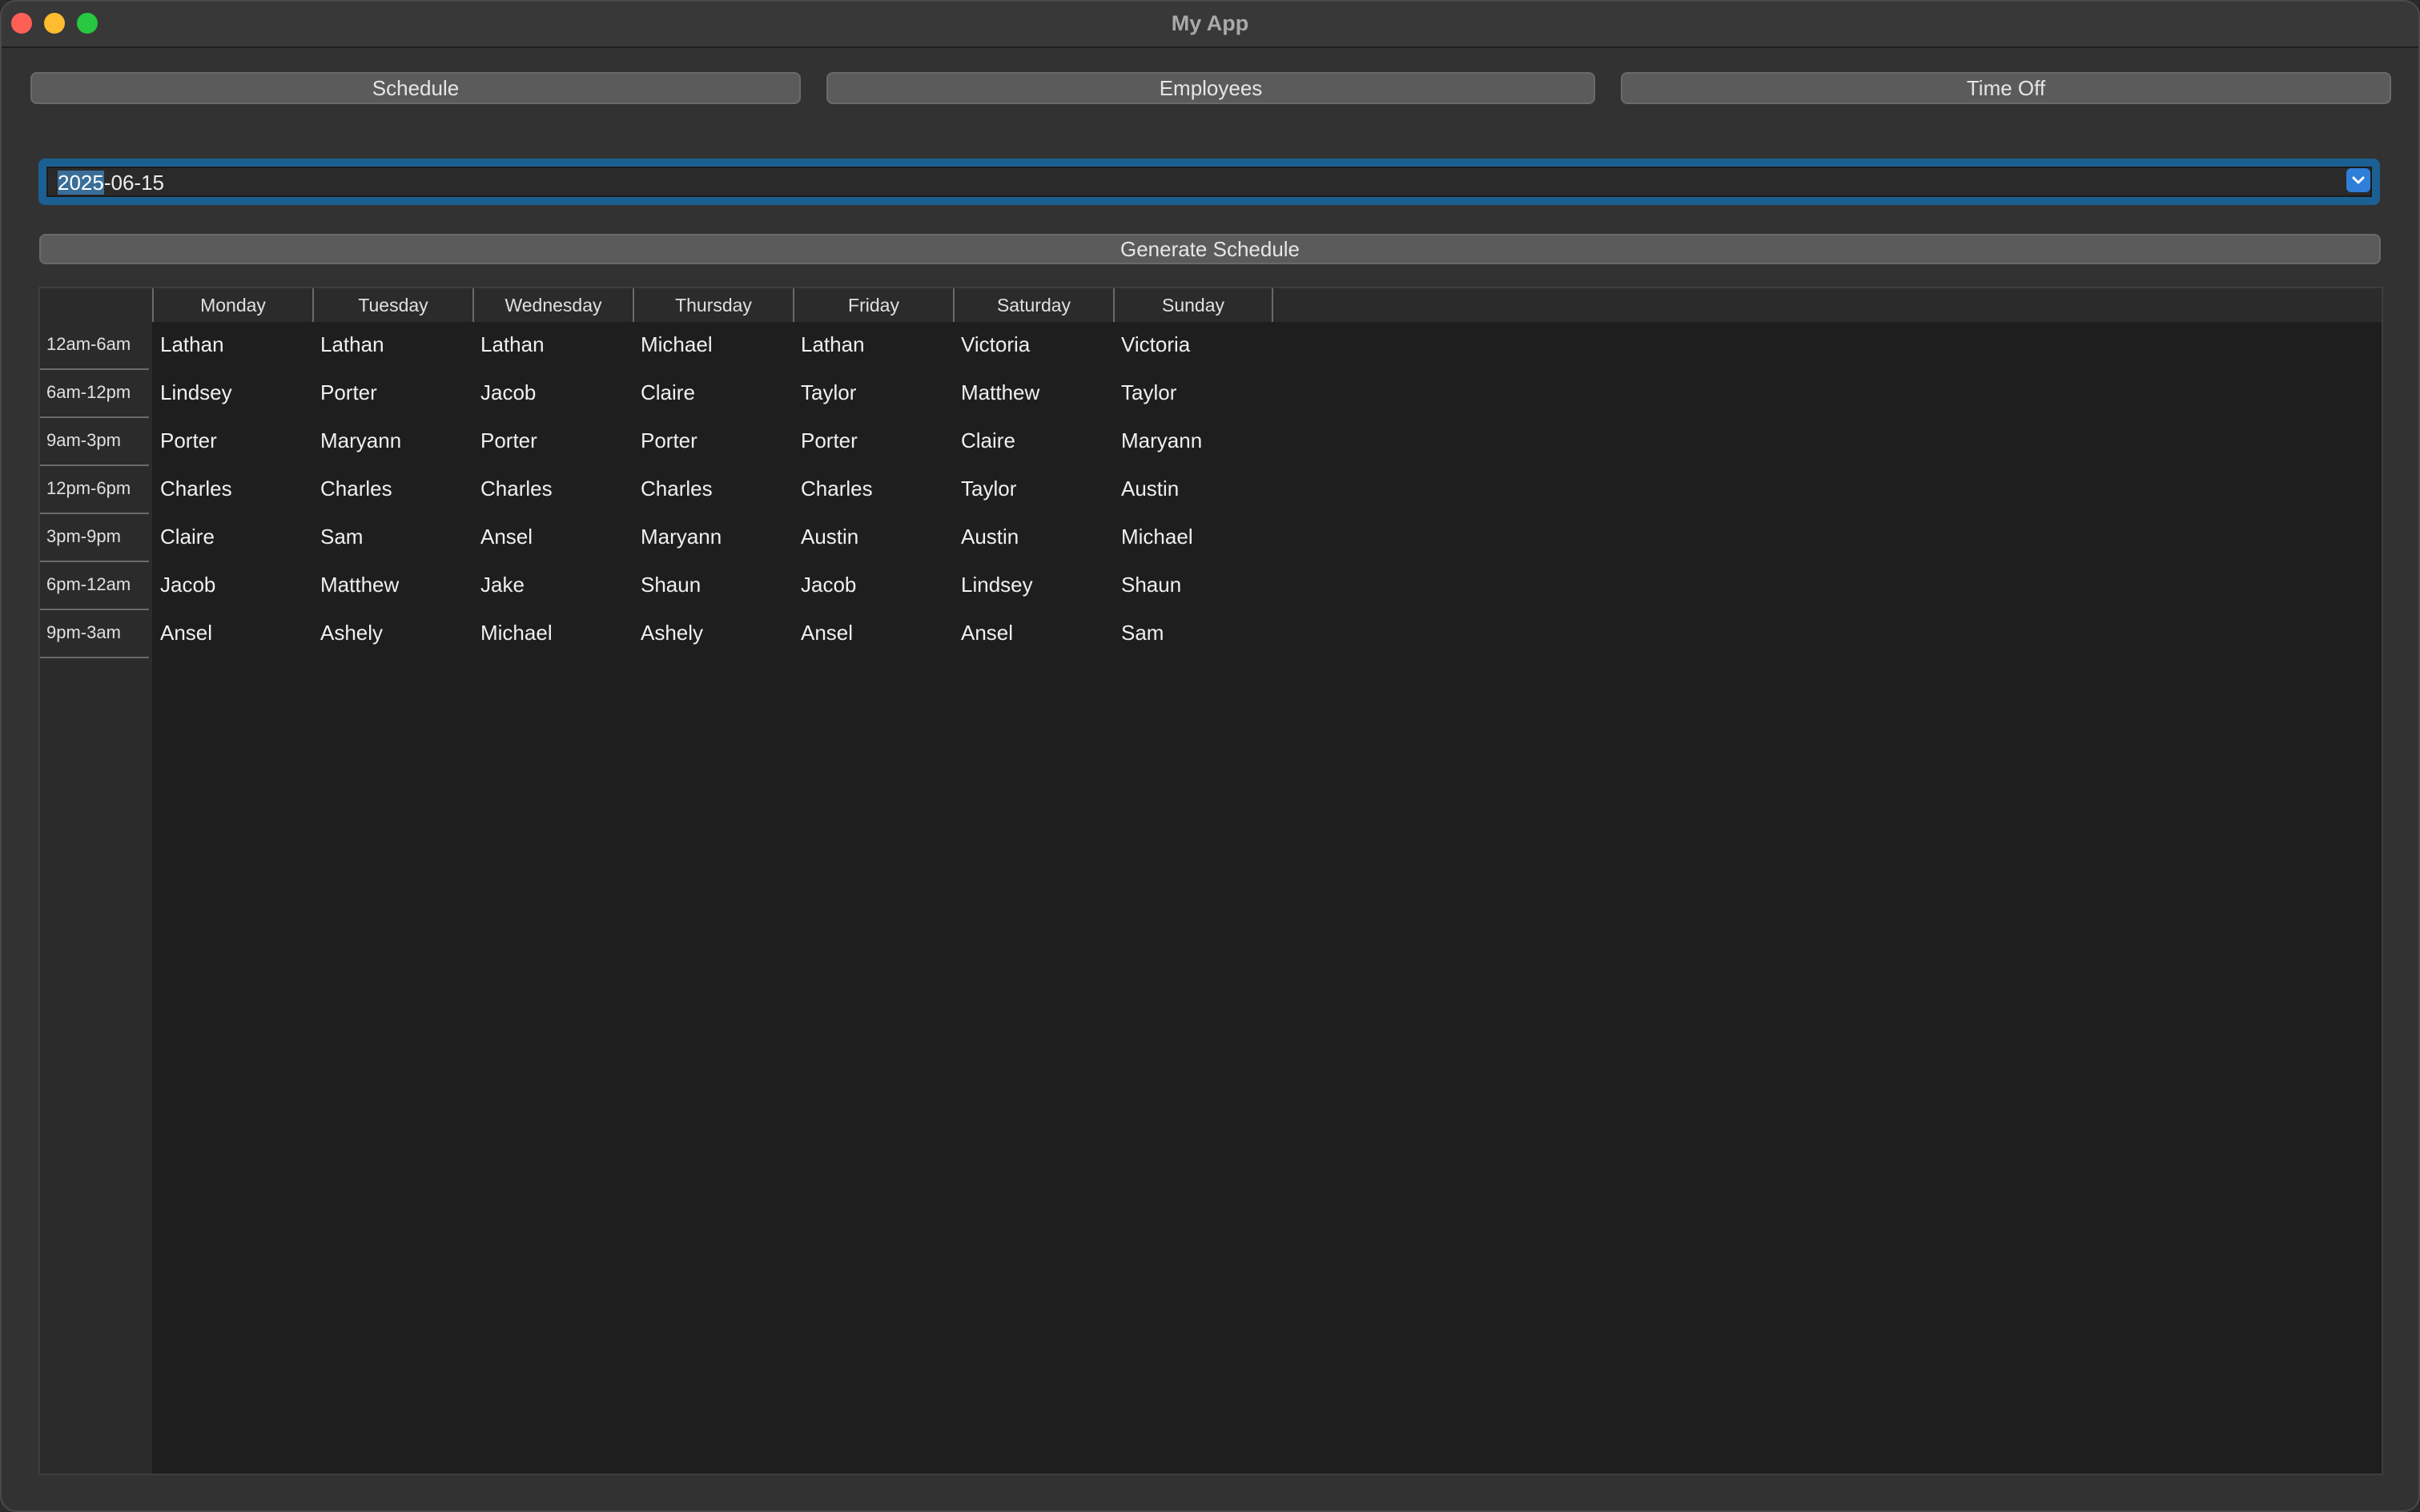 The width and height of the screenshot is (2420, 1512). I want to click on date-input: 2025-06-15, so click(1209, 182).